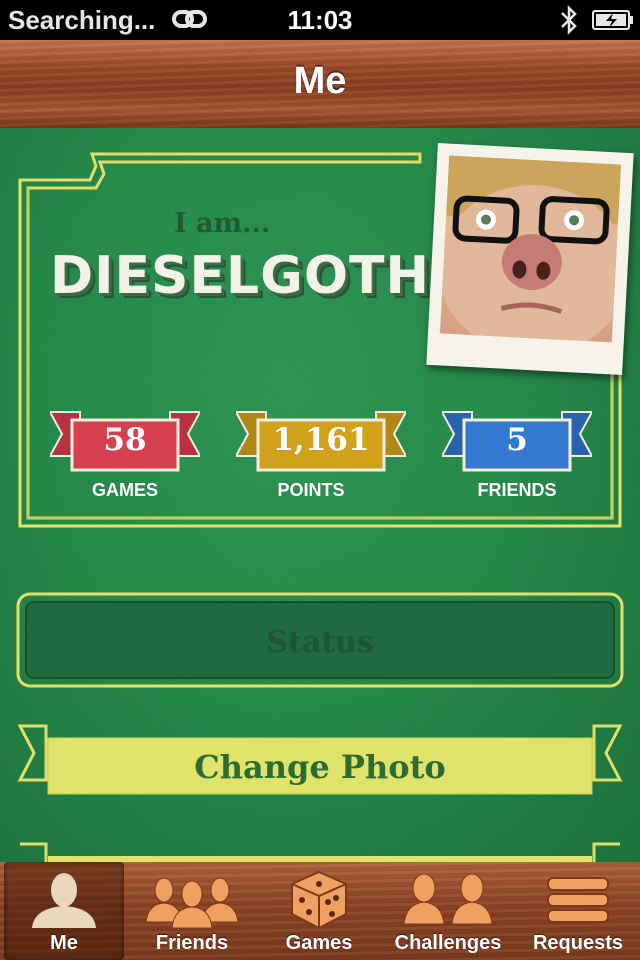 This screenshot has width=640, height=960. I want to click on tab-friends-label: Friends, so click(192, 943).